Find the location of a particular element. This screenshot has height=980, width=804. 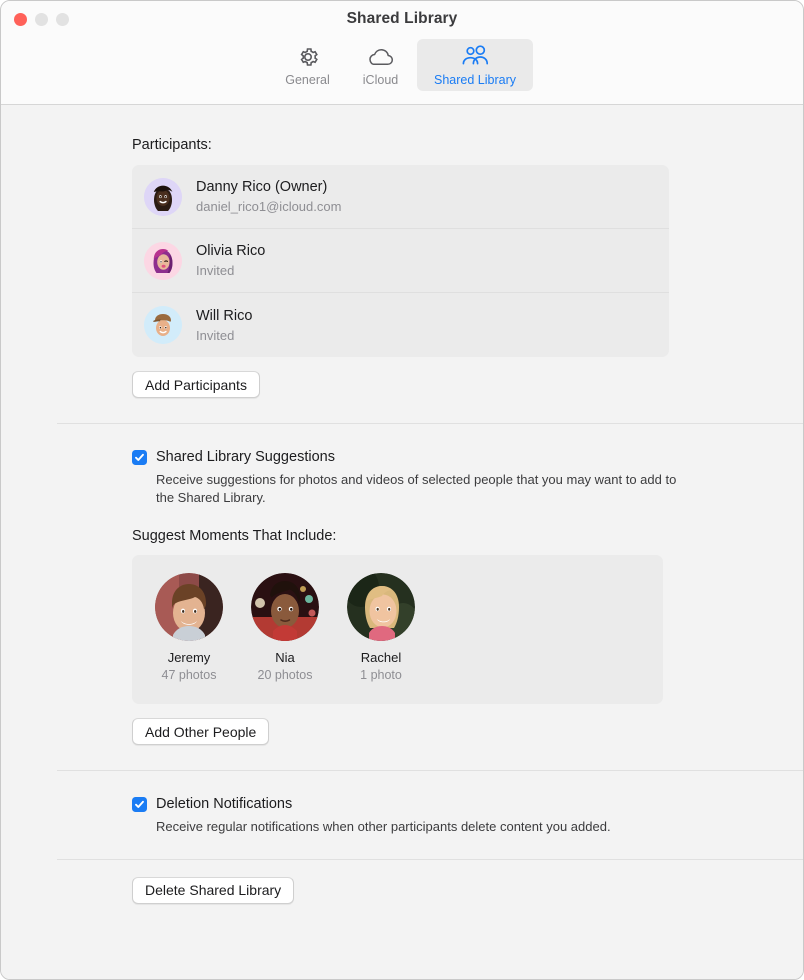

tab-shared-library-label: Shared Library is located at coordinates (475, 80).